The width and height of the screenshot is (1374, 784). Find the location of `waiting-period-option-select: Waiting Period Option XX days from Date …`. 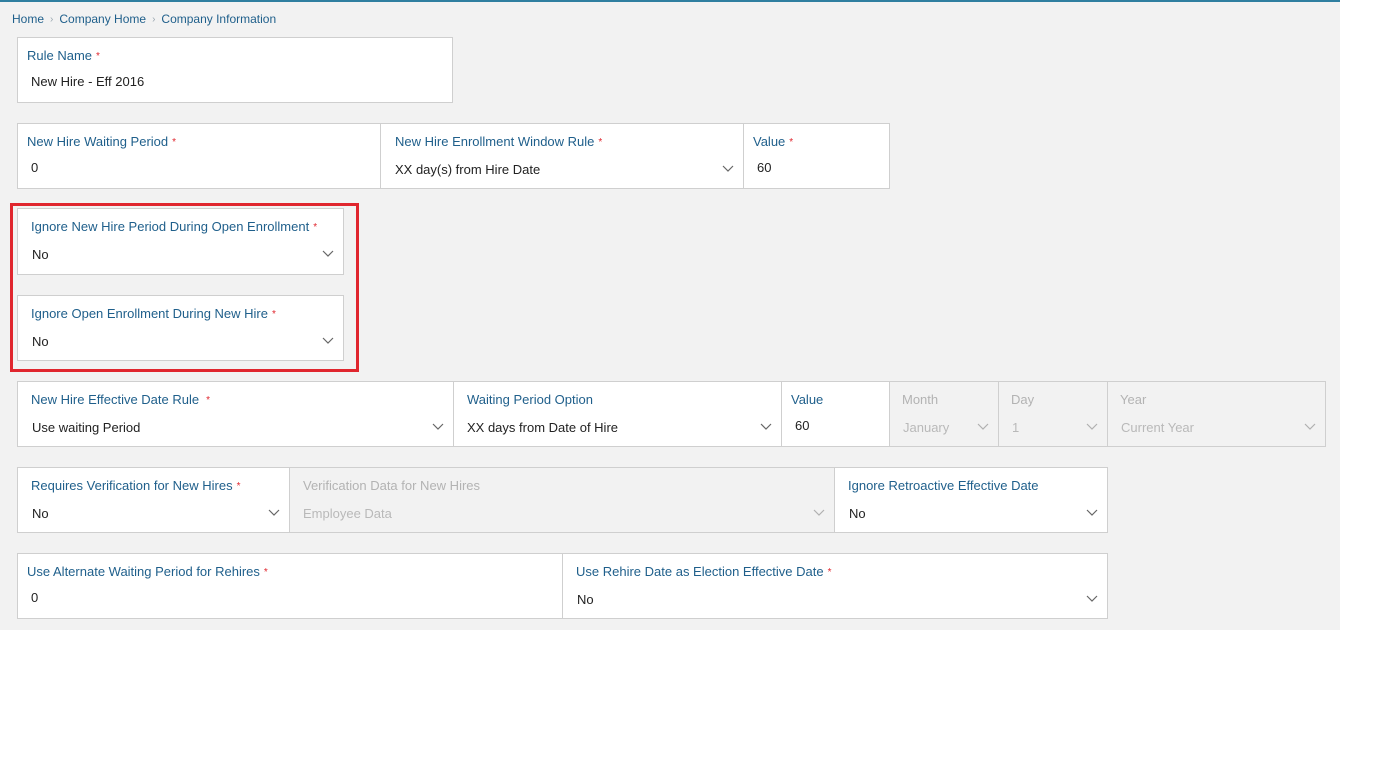

waiting-period-option-select: Waiting Period Option XX days from Date … is located at coordinates (617, 414).